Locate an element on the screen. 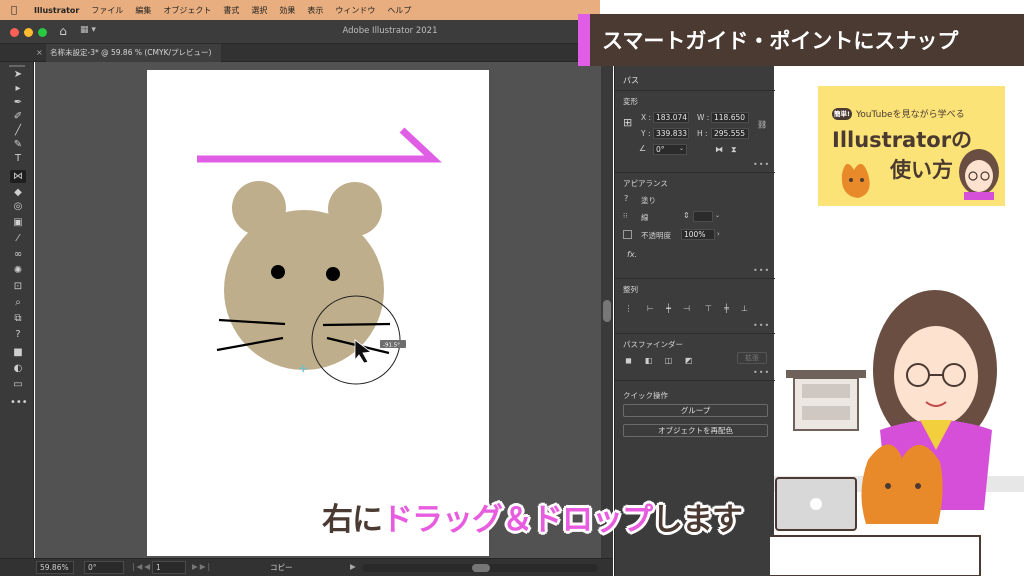 The height and width of the screenshot is (576, 1024). stroke-weight-dropdown-icon: ⌄ is located at coordinates (717, 216).